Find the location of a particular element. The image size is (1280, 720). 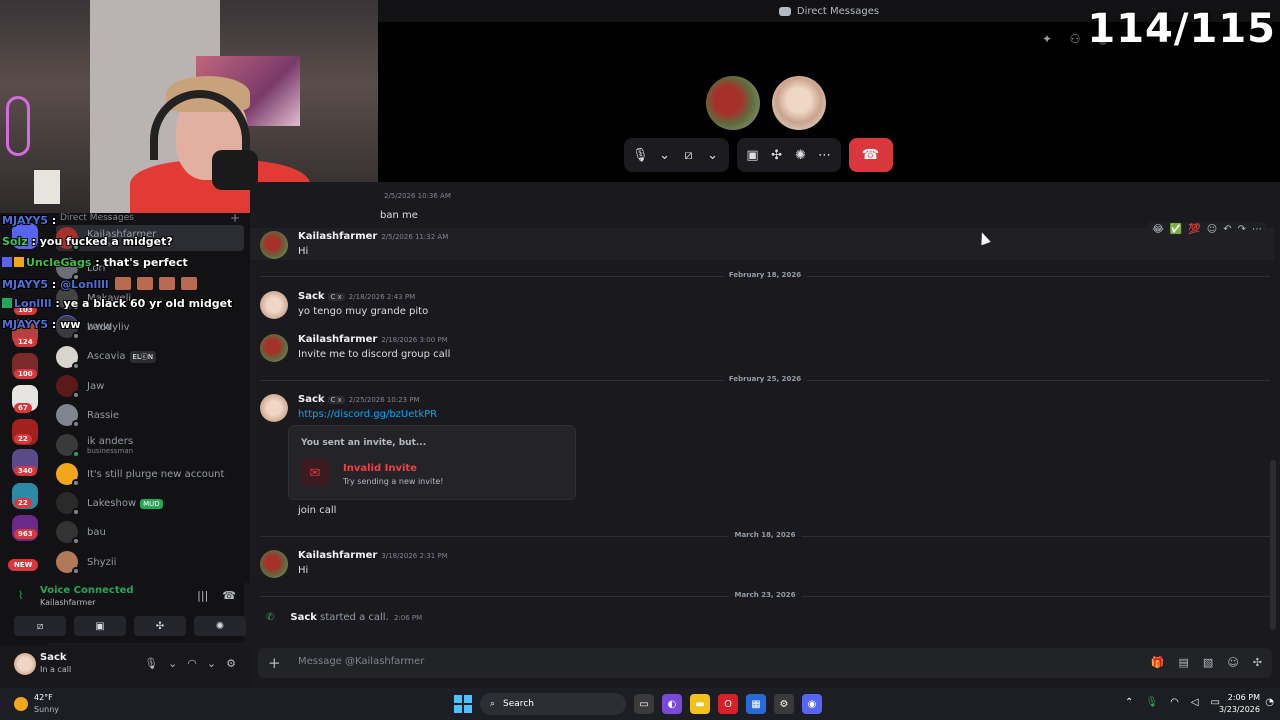

weather-condition: Sunny is located at coordinates (46, 709).